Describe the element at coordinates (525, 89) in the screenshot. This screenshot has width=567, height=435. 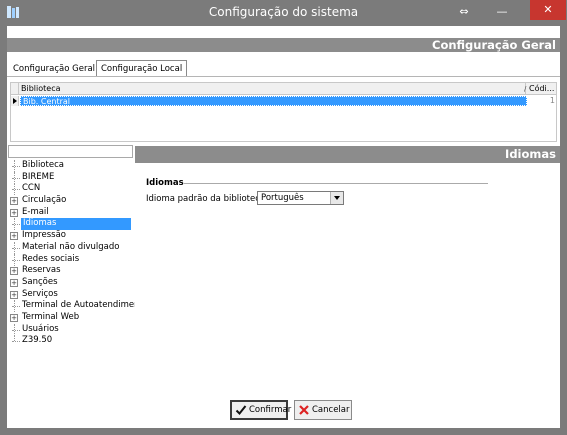
I see `sort-icon: /` at that location.